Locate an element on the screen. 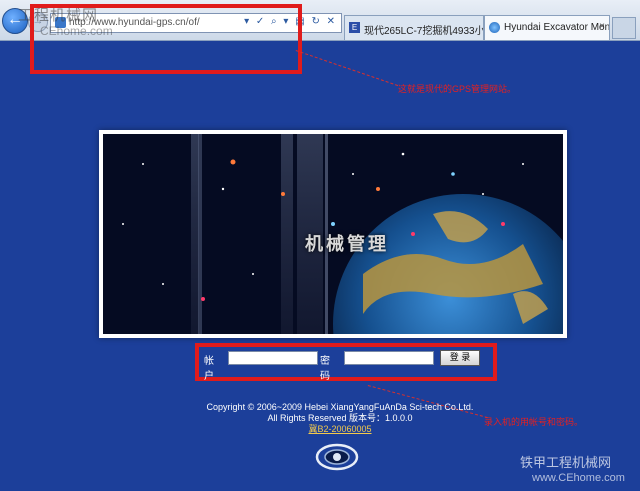 The width and height of the screenshot is (640, 491). username-input is located at coordinates (273, 358).